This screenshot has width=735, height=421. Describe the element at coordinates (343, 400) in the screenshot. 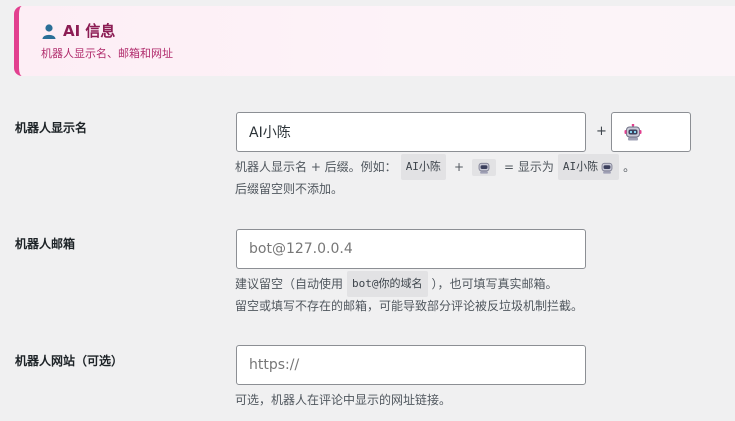

I see `website-help: 可选，机器人在评论中显示的网址链接。` at that location.